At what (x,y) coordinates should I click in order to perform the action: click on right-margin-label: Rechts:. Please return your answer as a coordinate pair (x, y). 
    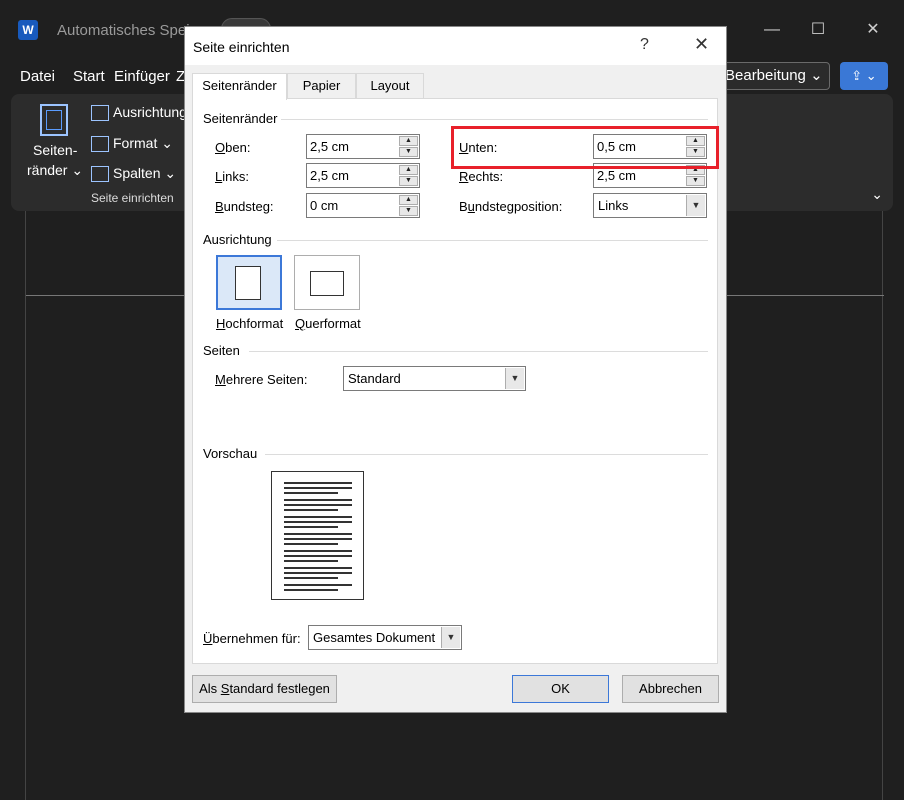
    Looking at the image, I should click on (481, 176).